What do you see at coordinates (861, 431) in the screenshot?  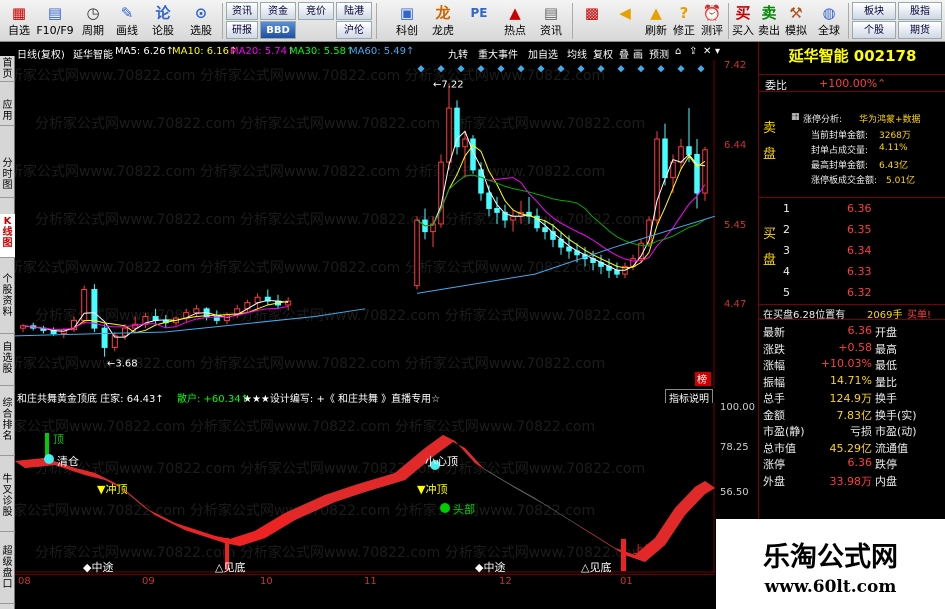 I see `stat-value: 亏损` at bounding box center [861, 431].